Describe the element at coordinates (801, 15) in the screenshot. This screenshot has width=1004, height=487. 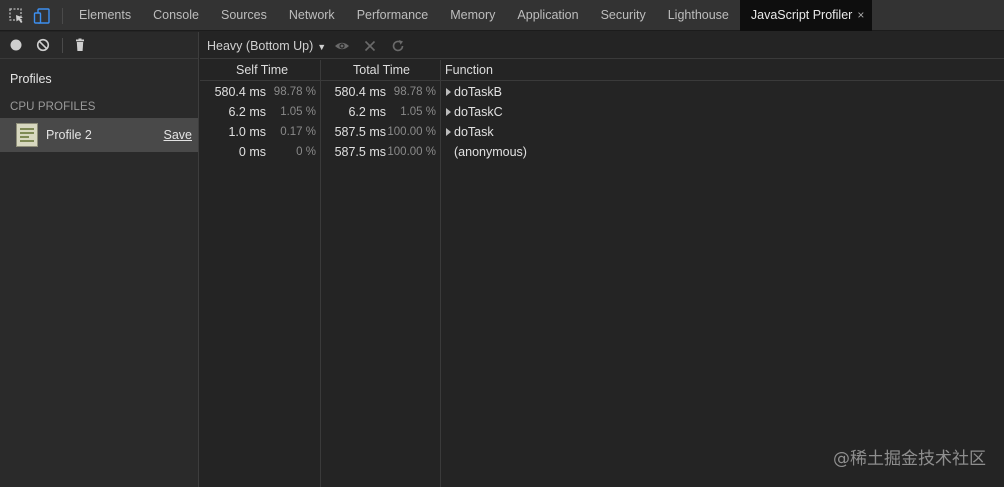
I see `tab-label: JavaScript Profiler` at that location.